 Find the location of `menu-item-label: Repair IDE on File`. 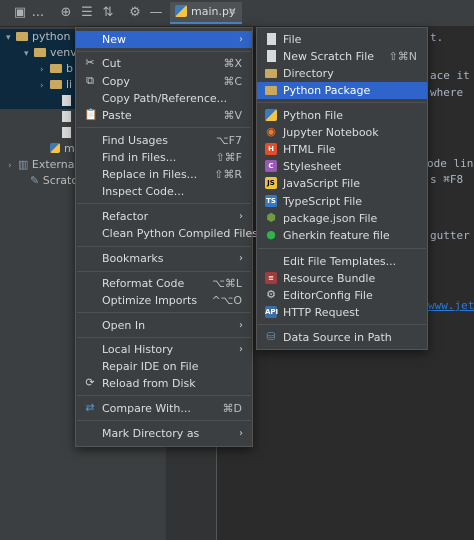

menu-item-label: Repair IDE on File is located at coordinates (150, 366).